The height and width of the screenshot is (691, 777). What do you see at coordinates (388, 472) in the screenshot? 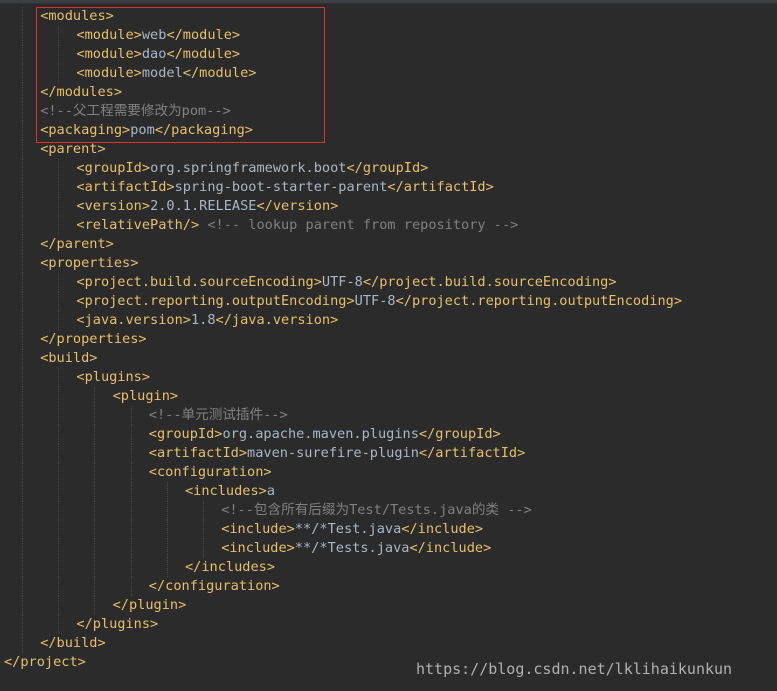
I see `code-line: <configuration>` at bounding box center [388, 472].